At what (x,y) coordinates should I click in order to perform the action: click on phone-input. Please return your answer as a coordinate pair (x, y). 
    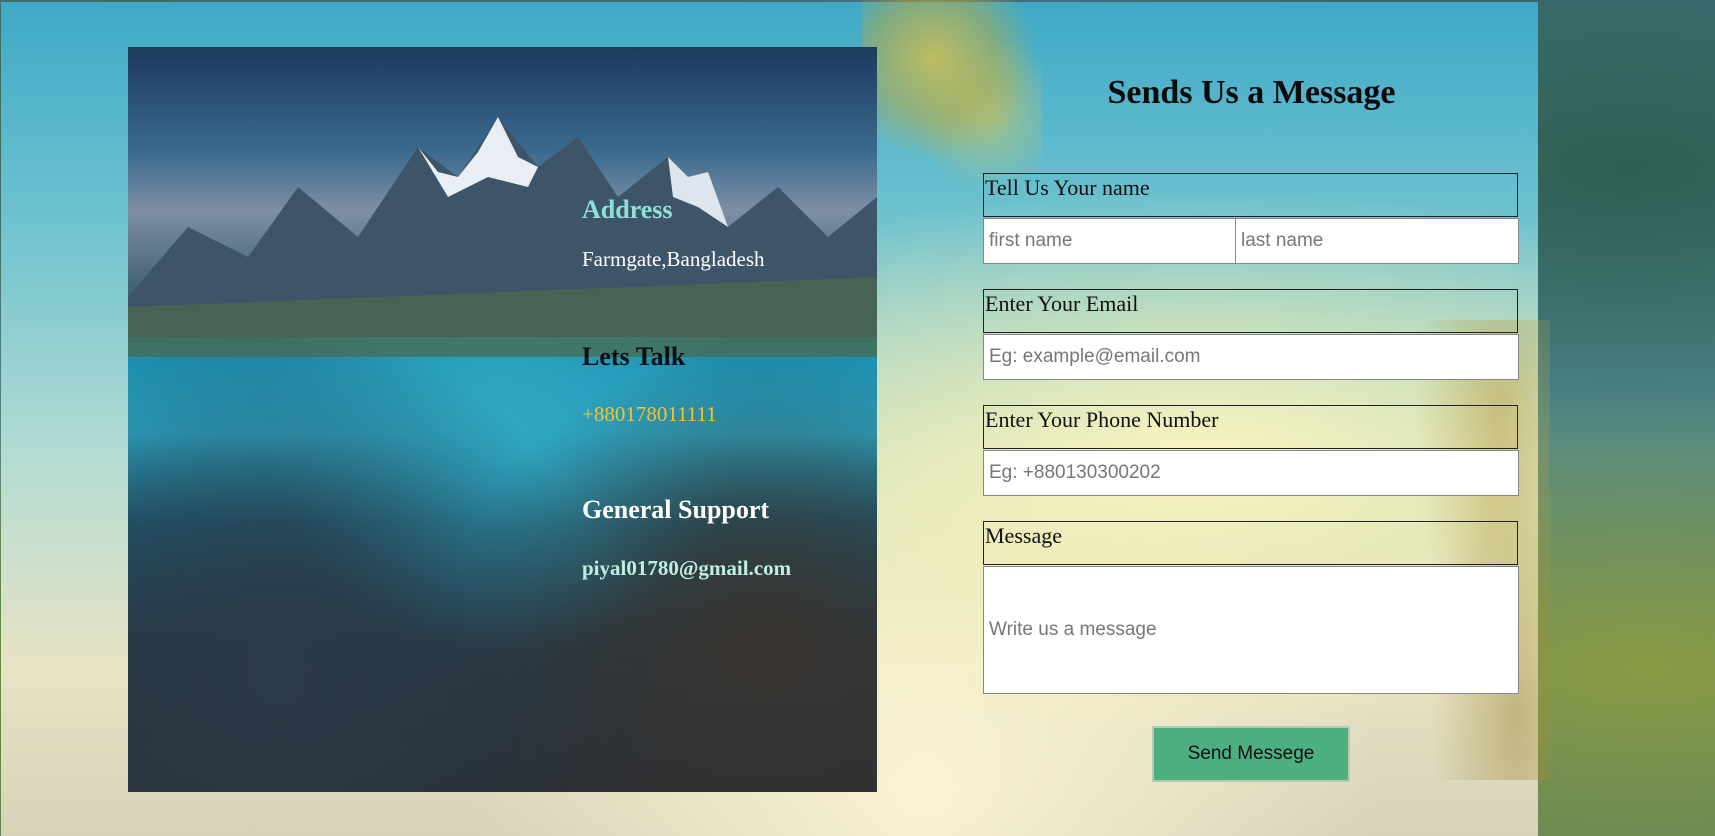
    Looking at the image, I should click on (1251, 473).